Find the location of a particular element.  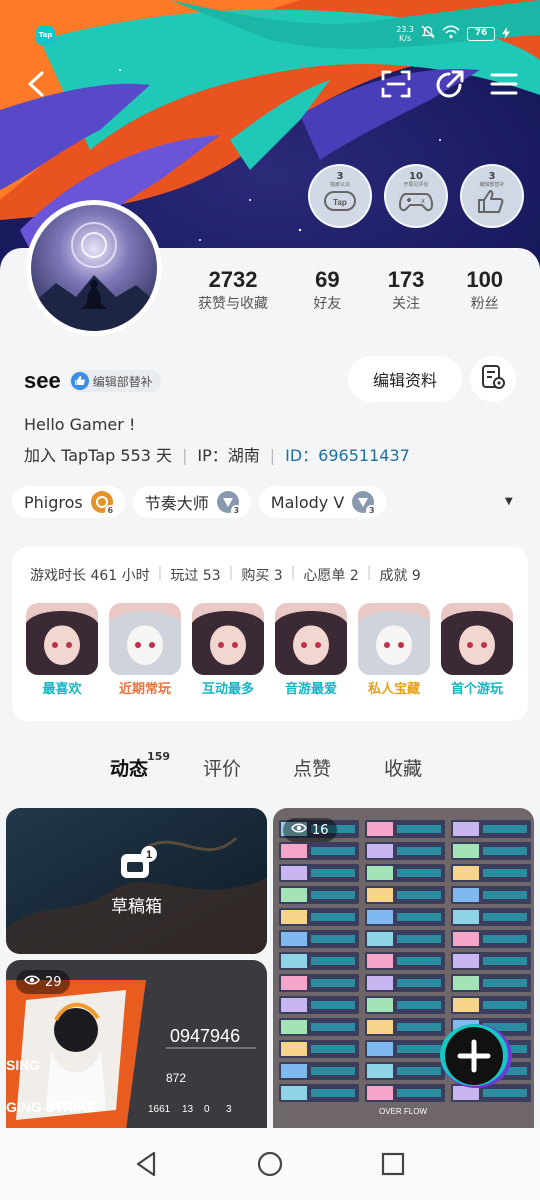

status-bar: Tap 23.3 K/s 76 is located at coordinates (270, 24).